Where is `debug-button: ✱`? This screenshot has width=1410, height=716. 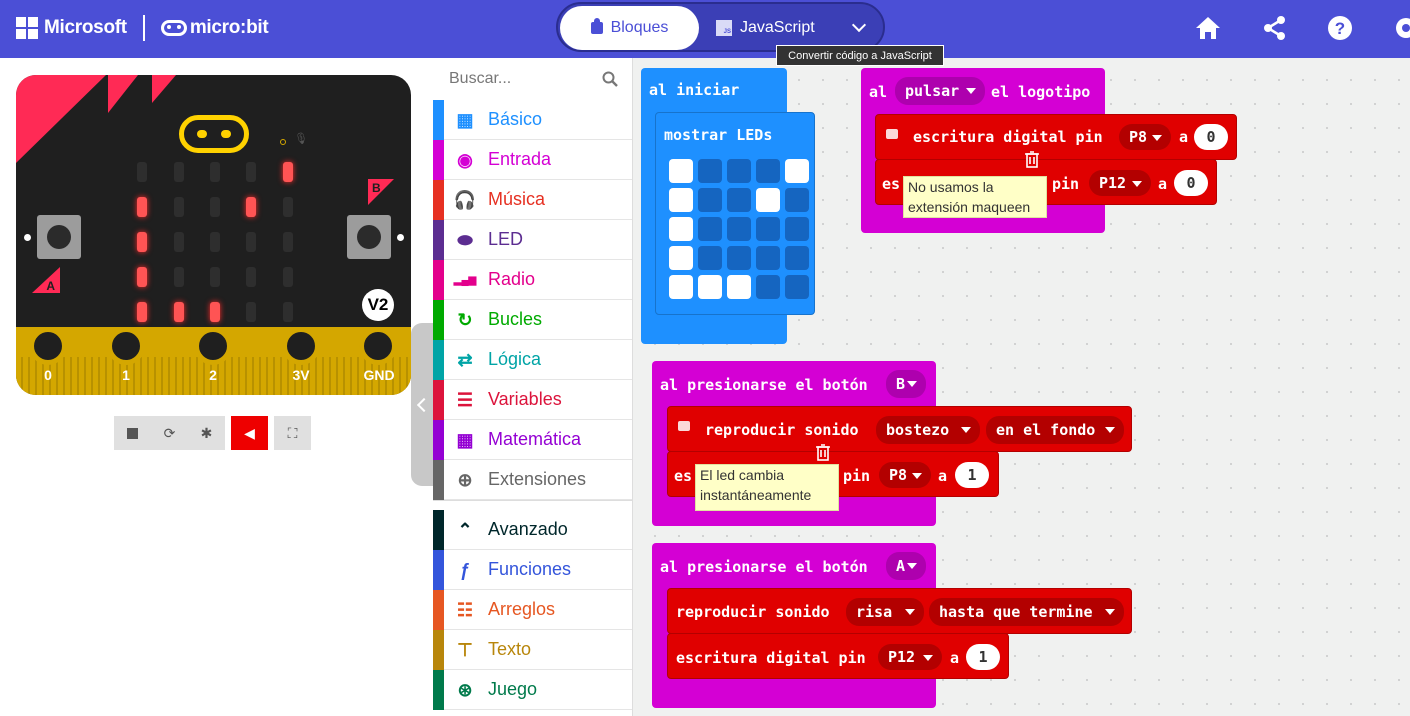
debug-button: ✱ is located at coordinates (206, 433).